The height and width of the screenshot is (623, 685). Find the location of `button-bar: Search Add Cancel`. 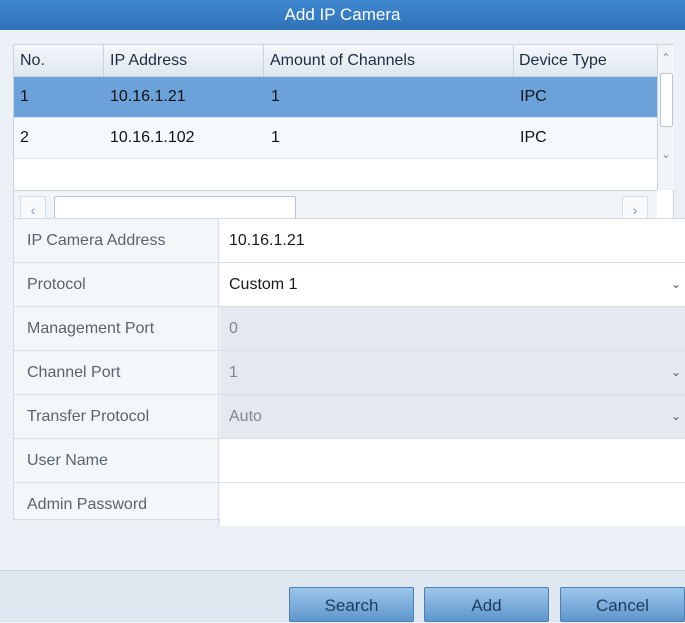

button-bar: Search Add Cancel is located at coordinates (342, 596).